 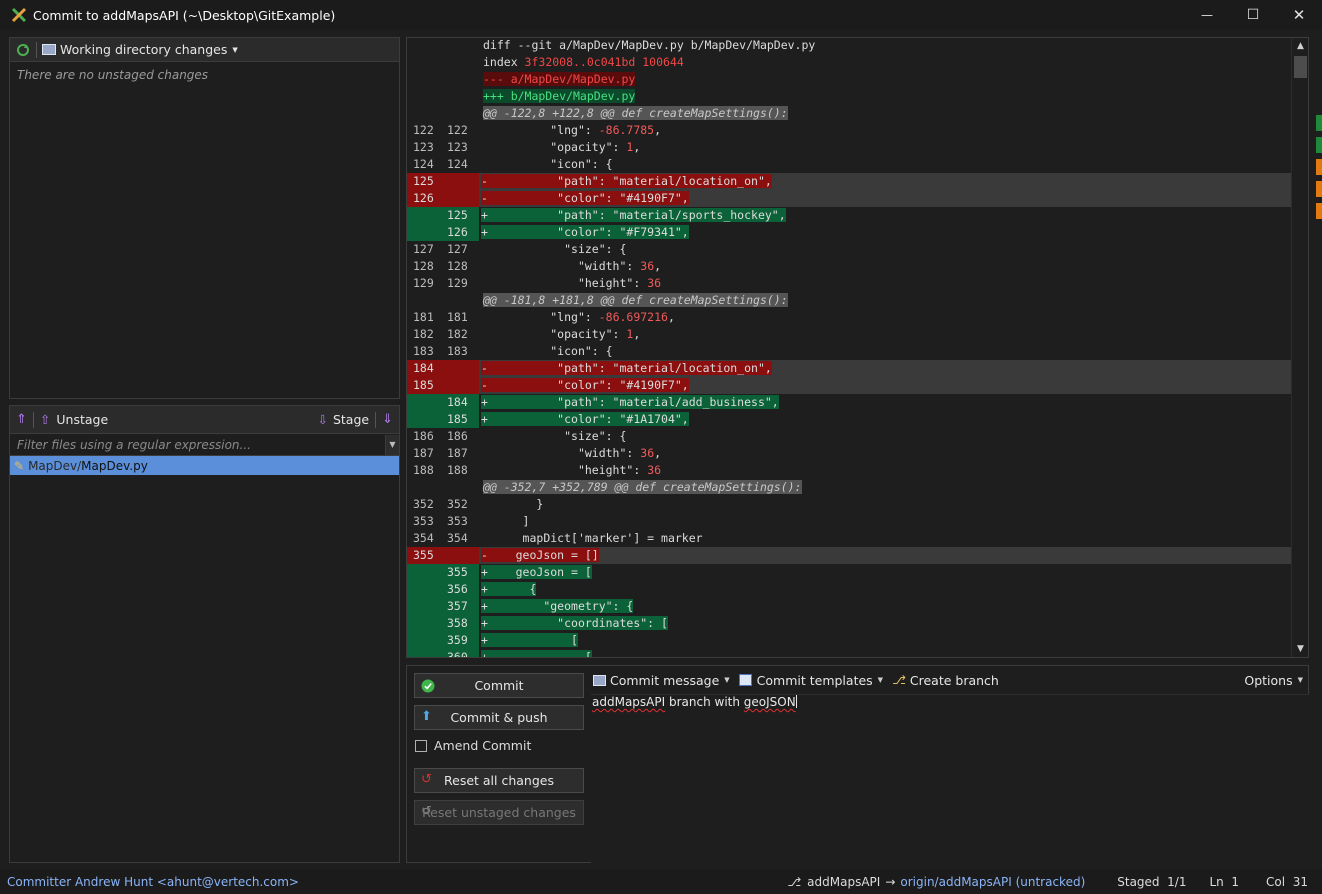 I want to click on branch-name: addMapsAPI, so click(x=844, y=881).